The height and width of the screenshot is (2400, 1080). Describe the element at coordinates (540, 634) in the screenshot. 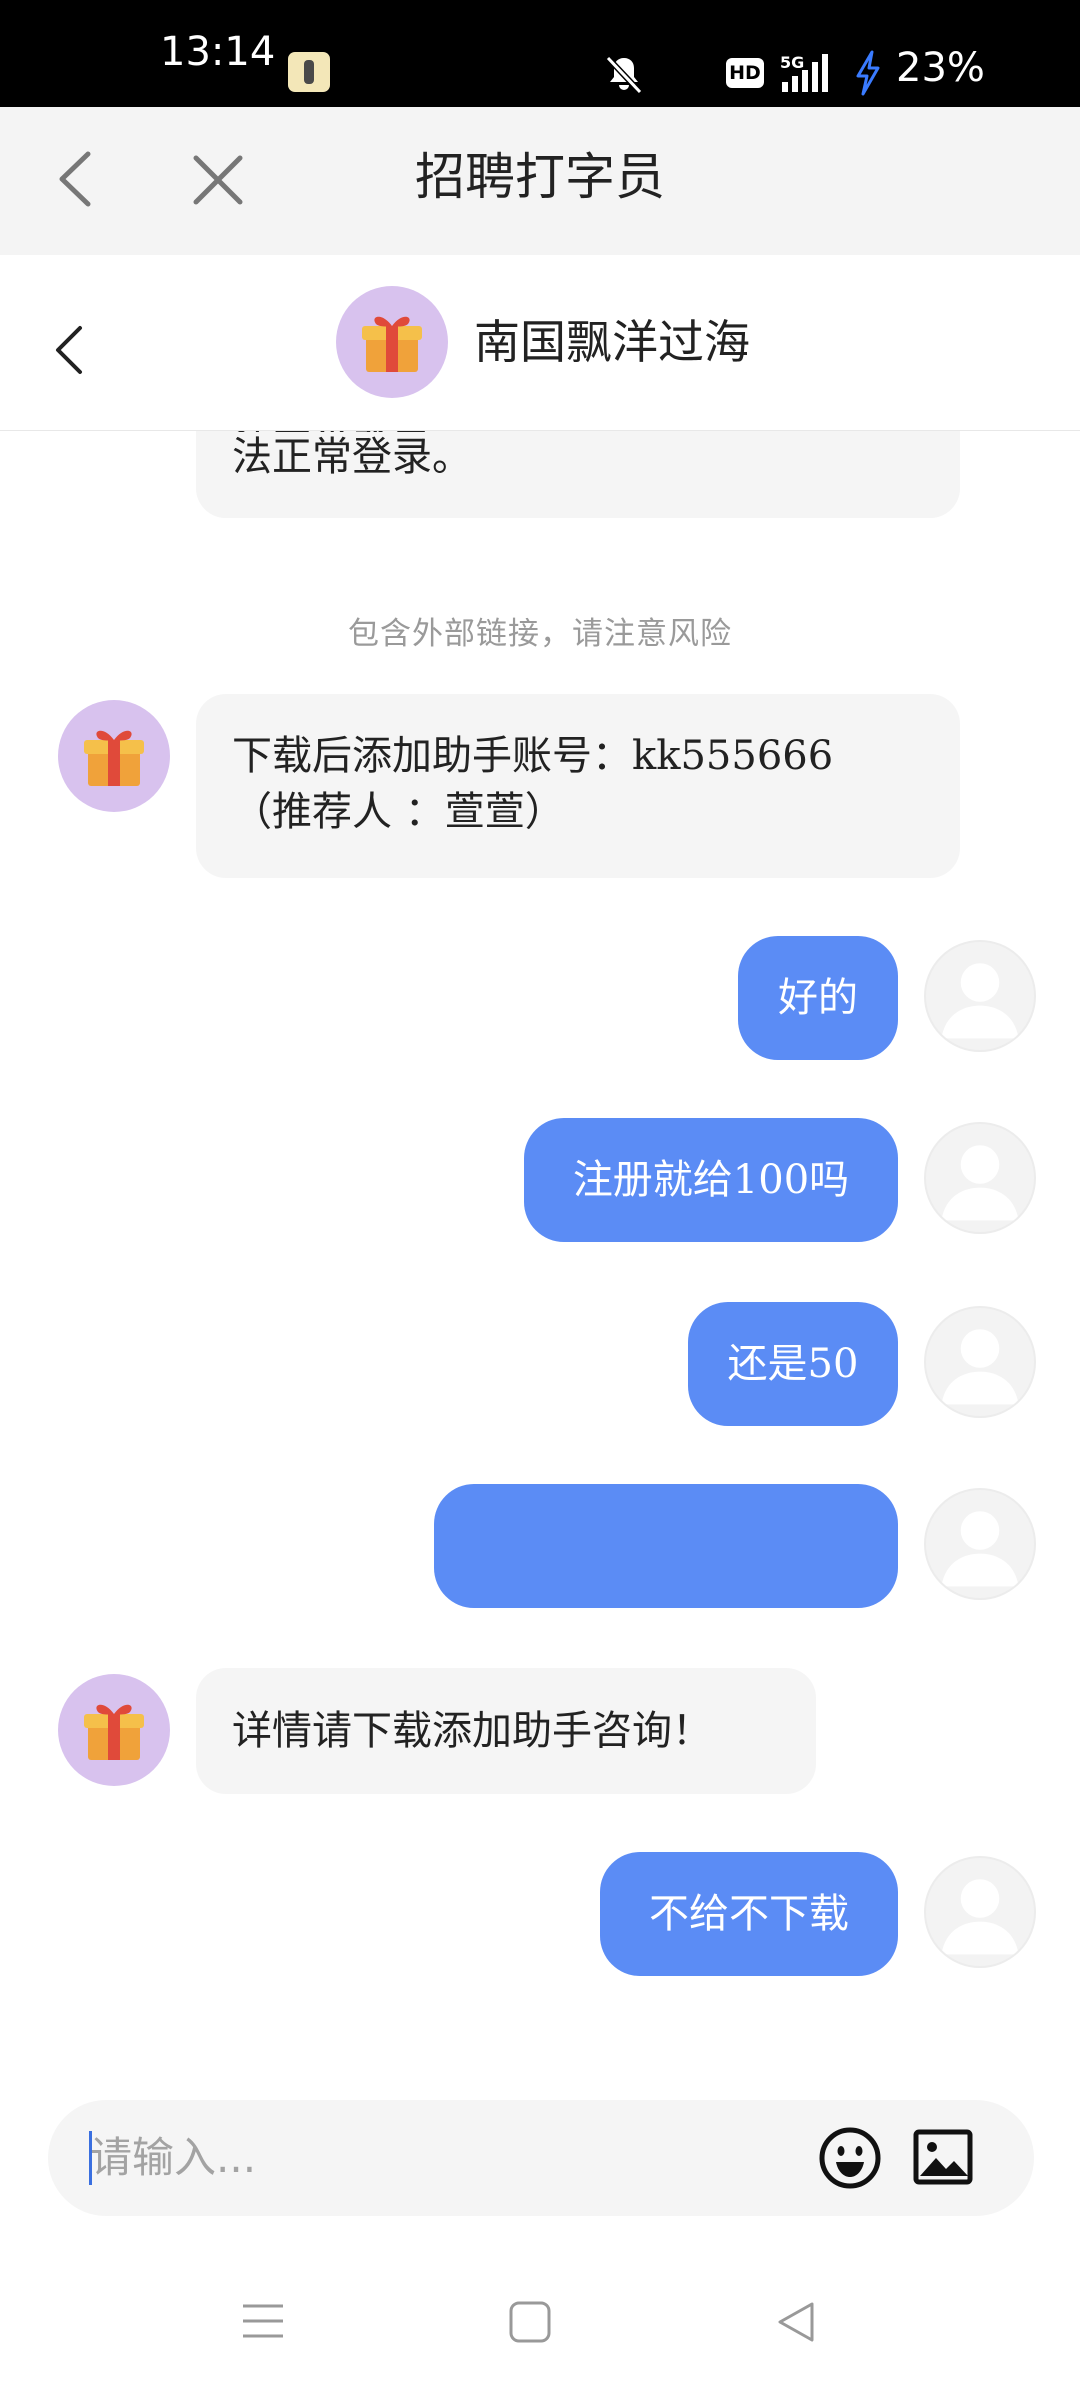

I see `external-link-warning: 包含外部链接，请注意风险` at that location.